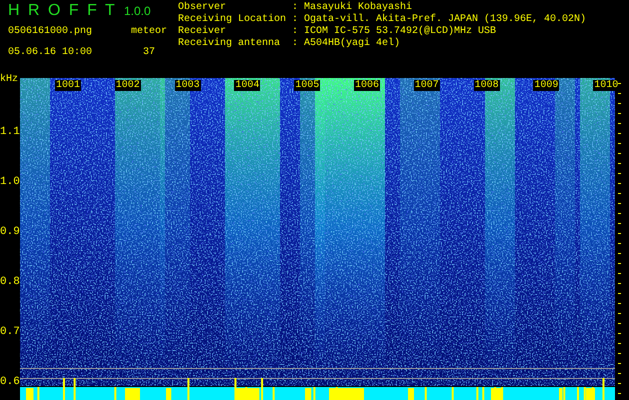 This screenshot has height=400, width=629. Describe the element at coordinates (233, 20) in the screenshot. I see `station-label: Receiving Location` at that location.